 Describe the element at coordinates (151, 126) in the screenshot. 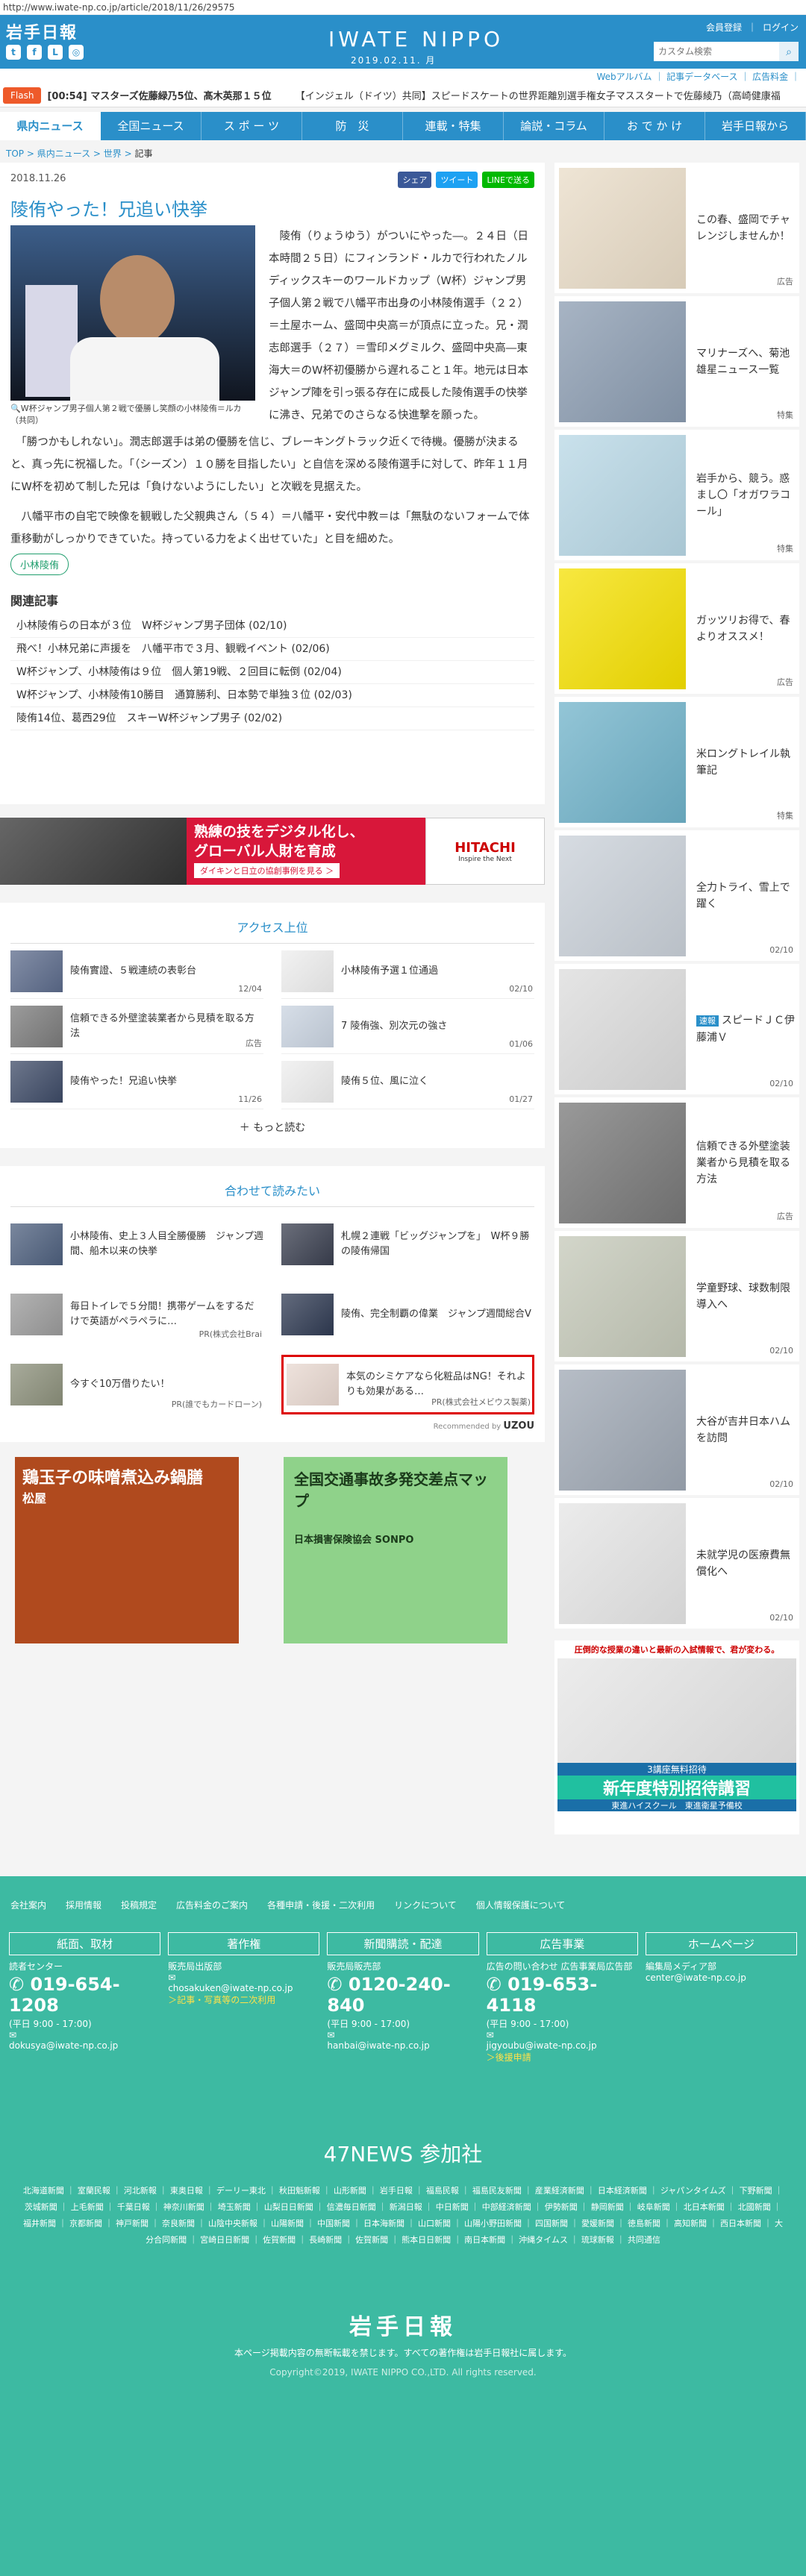

I see `nav-national-news: 全国ニュース` at that location.